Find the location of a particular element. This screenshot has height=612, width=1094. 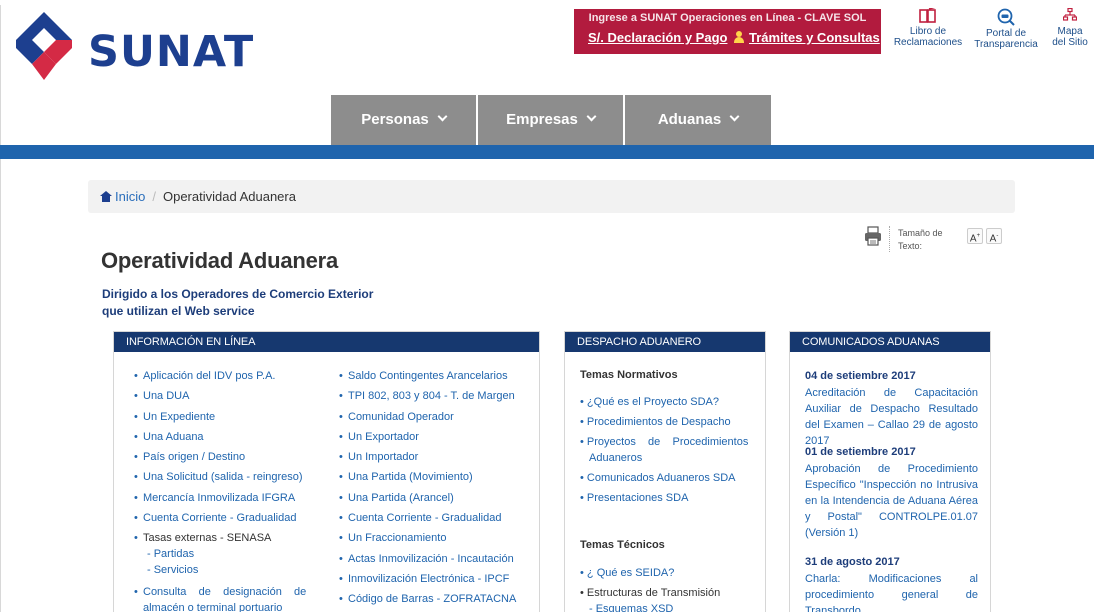

increase-text-sup: + is located at coordinates (978, 236).